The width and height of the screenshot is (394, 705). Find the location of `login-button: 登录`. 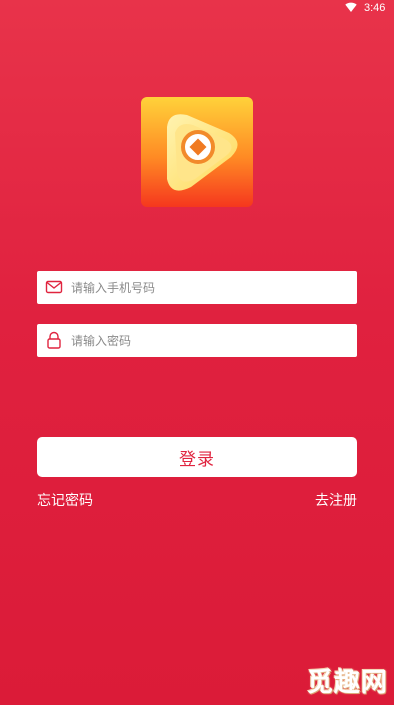

login-button: 登录 is located at coordinates (197, 457).